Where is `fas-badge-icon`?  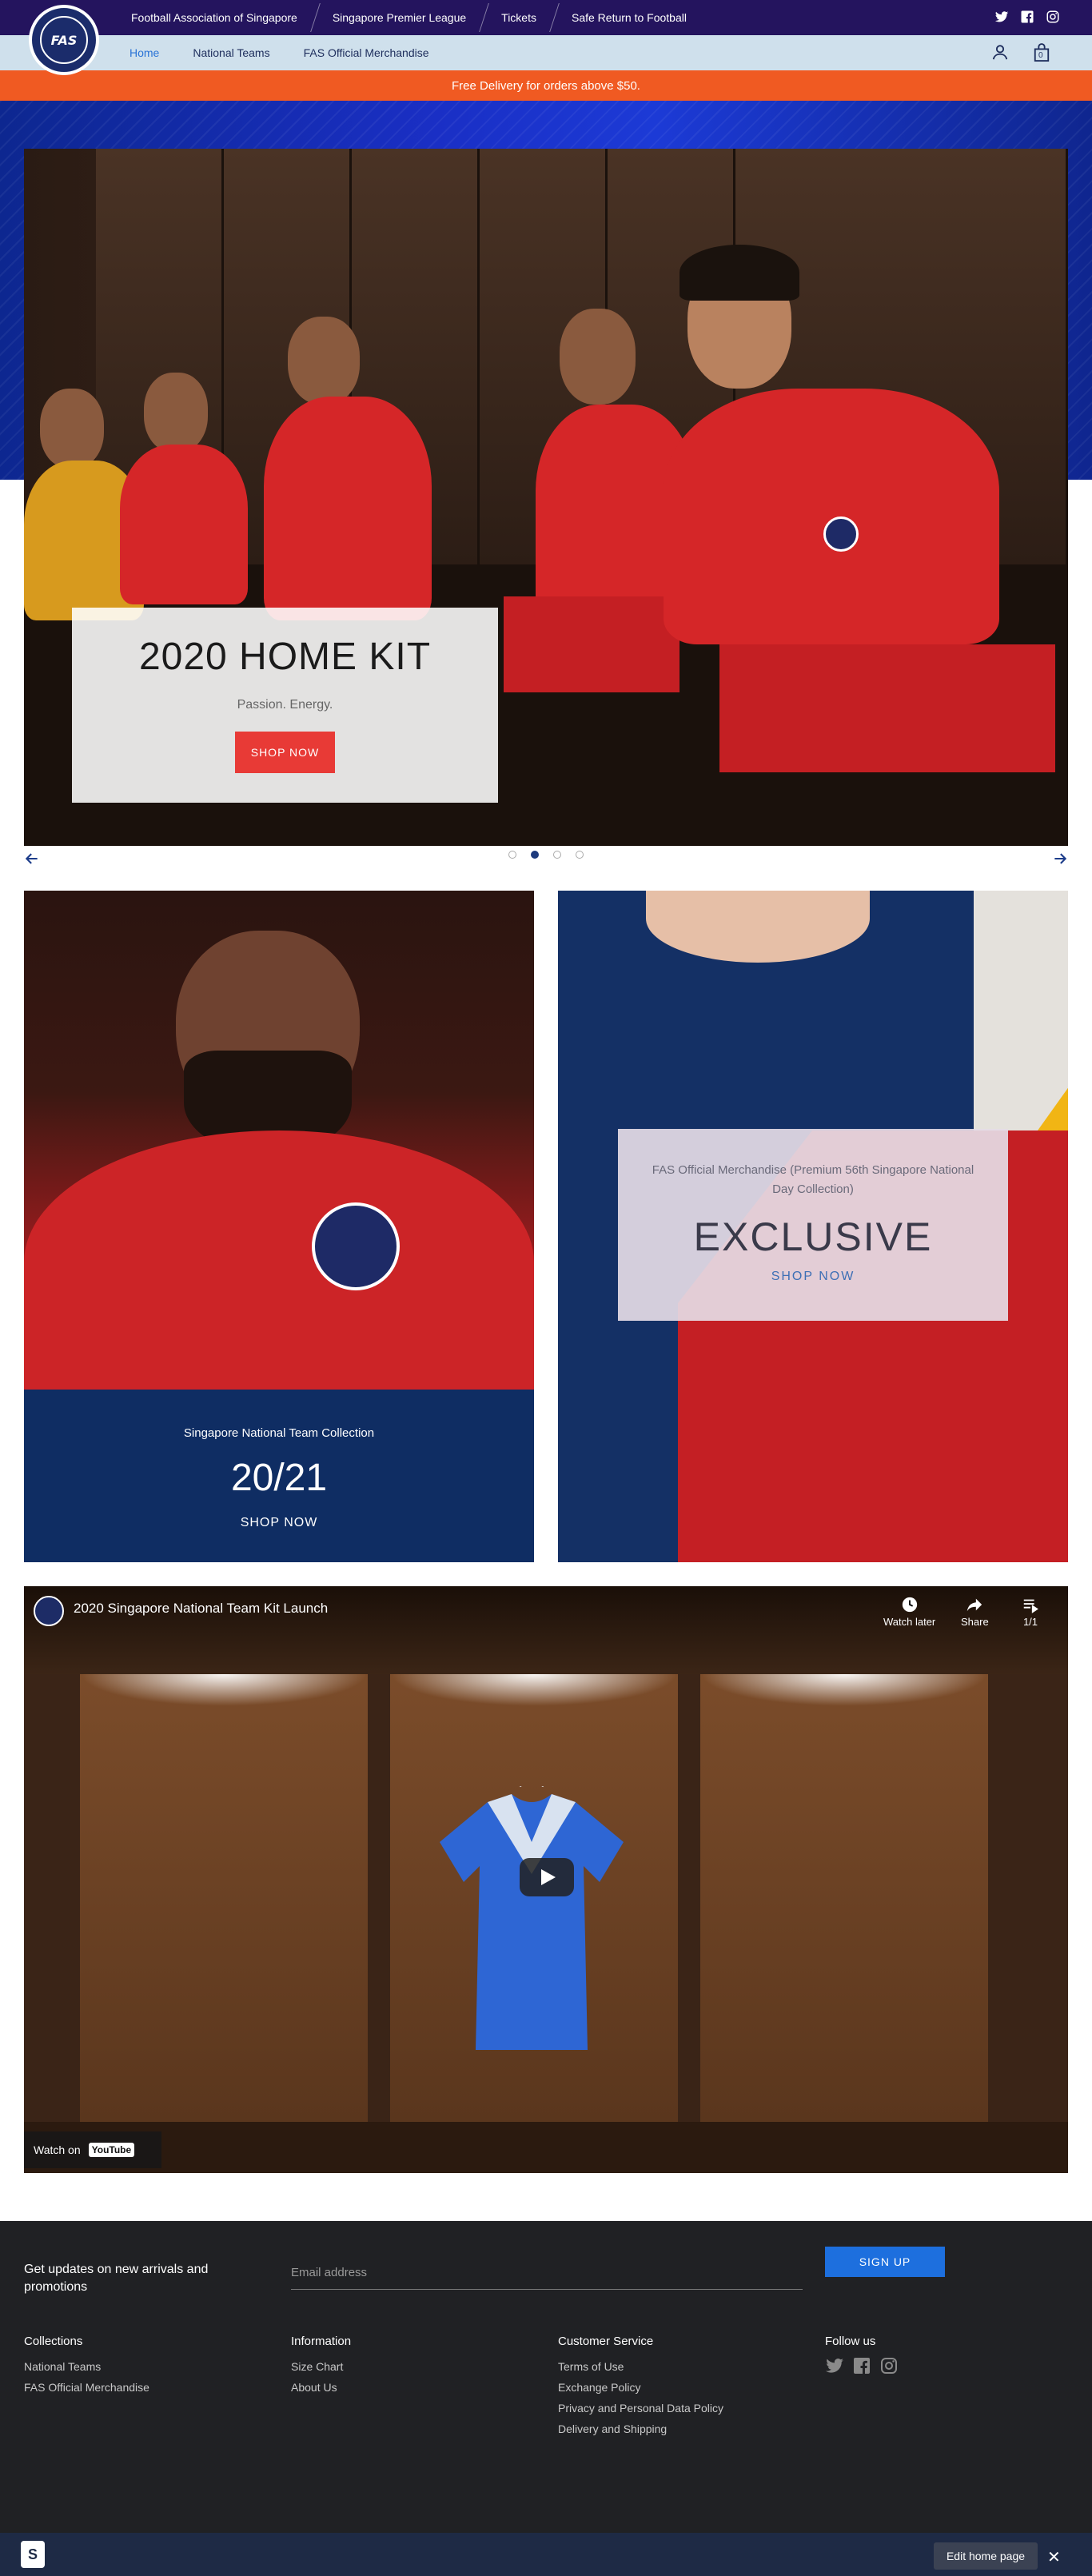 fas-badge-icon is located at coordinates (356, 1246).